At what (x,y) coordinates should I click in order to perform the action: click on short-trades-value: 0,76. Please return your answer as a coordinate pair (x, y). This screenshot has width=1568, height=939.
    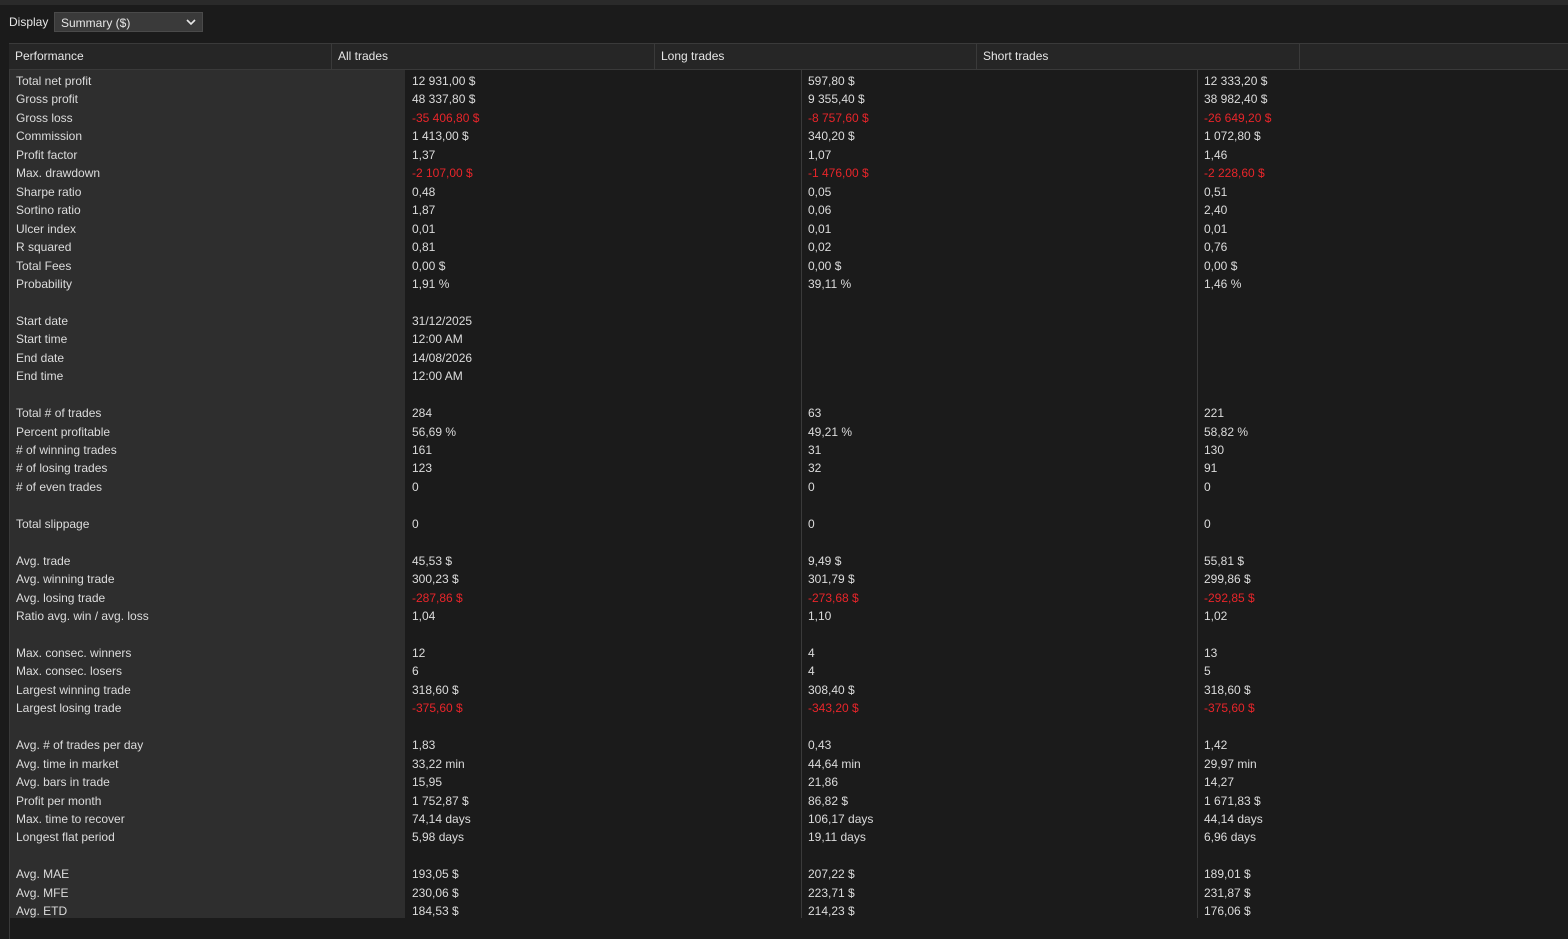
    Looking at the image, I should click on (1216, 247).